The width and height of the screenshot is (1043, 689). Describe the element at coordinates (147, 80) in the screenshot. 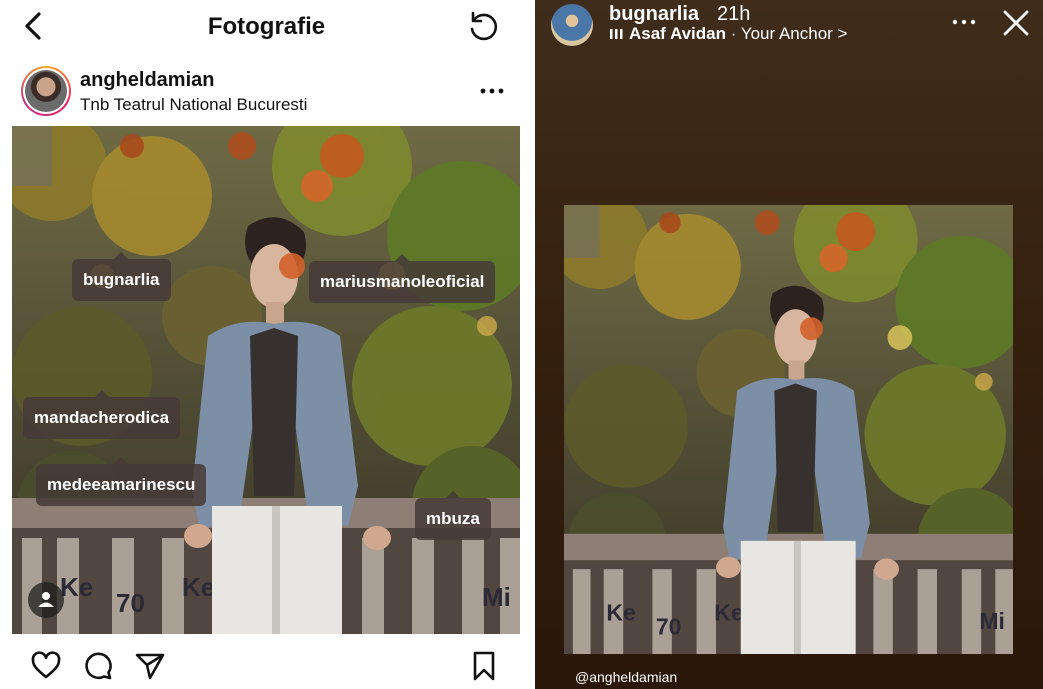

I see `author-username: angheldamian` at that location.